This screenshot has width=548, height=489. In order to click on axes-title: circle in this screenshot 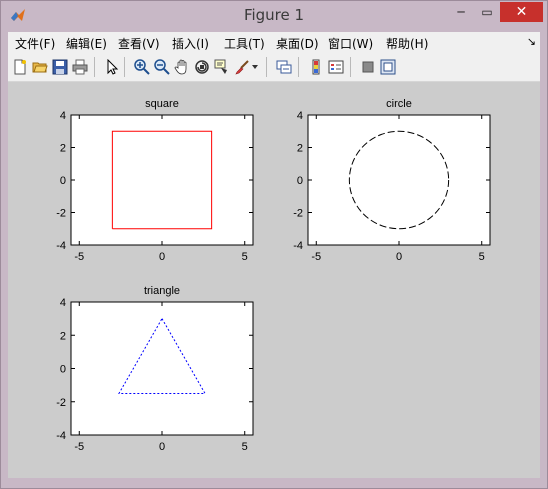, I will do `click(399, 104)`.